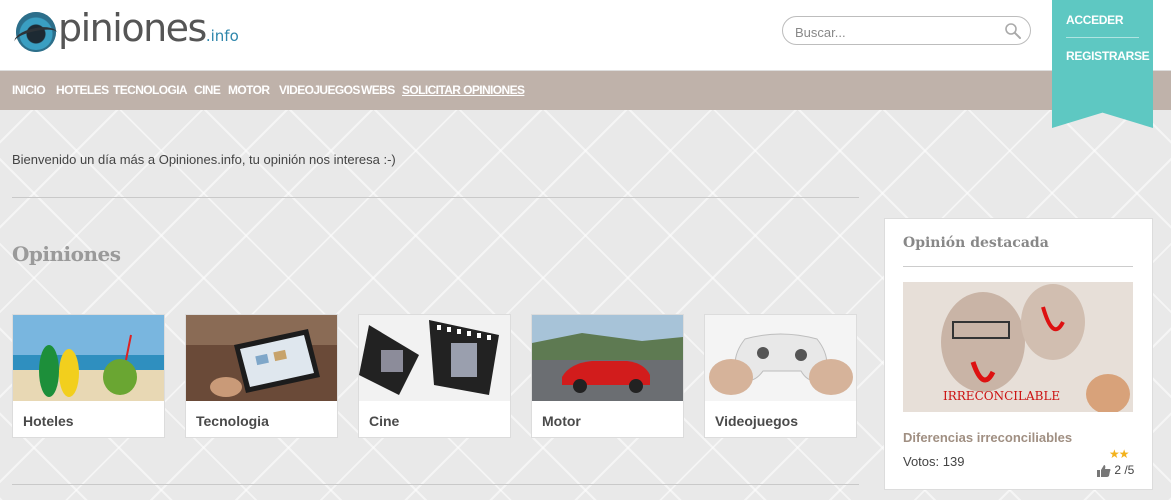  I want to click on category-card-hoteles: Hoteles, so click(88, 376).